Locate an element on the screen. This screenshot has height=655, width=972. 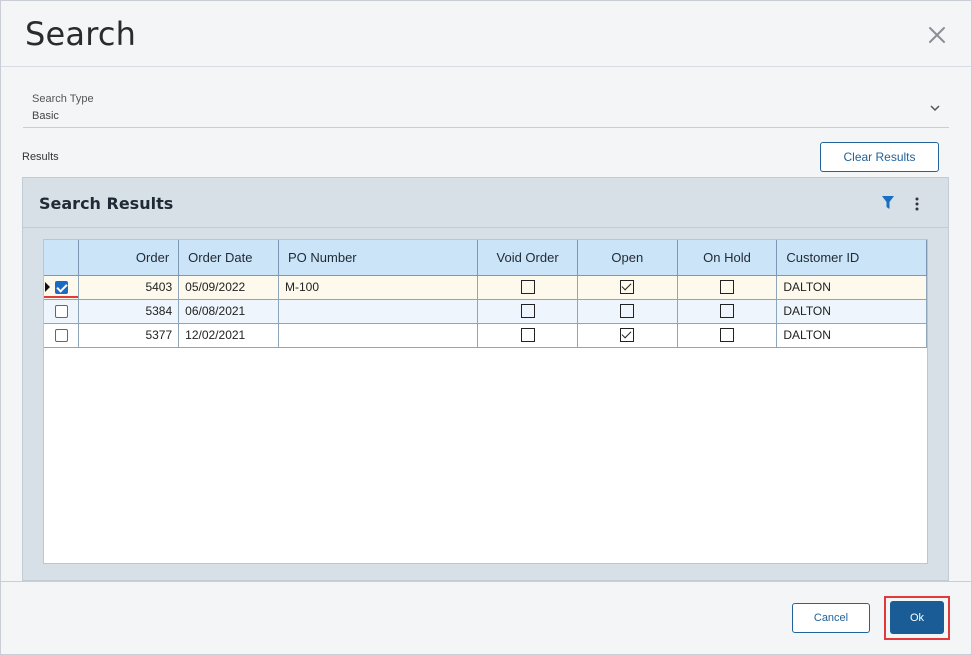
column-header-customer-id: Customer ID is located at coordinates (851, 258).